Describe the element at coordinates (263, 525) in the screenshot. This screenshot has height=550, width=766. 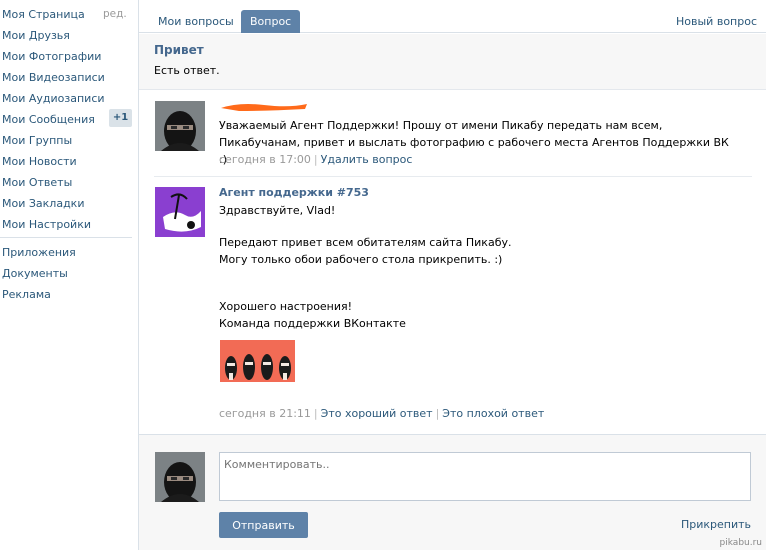
I see `send-button: Отправить` at that location.